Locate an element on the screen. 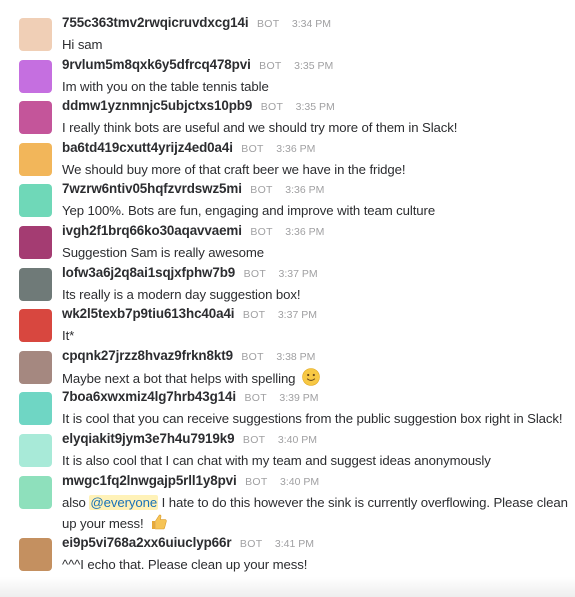 The height and width of the screenshot is (597, 575). timestamp: 3:39 PM is located at coordinates (298, 398).